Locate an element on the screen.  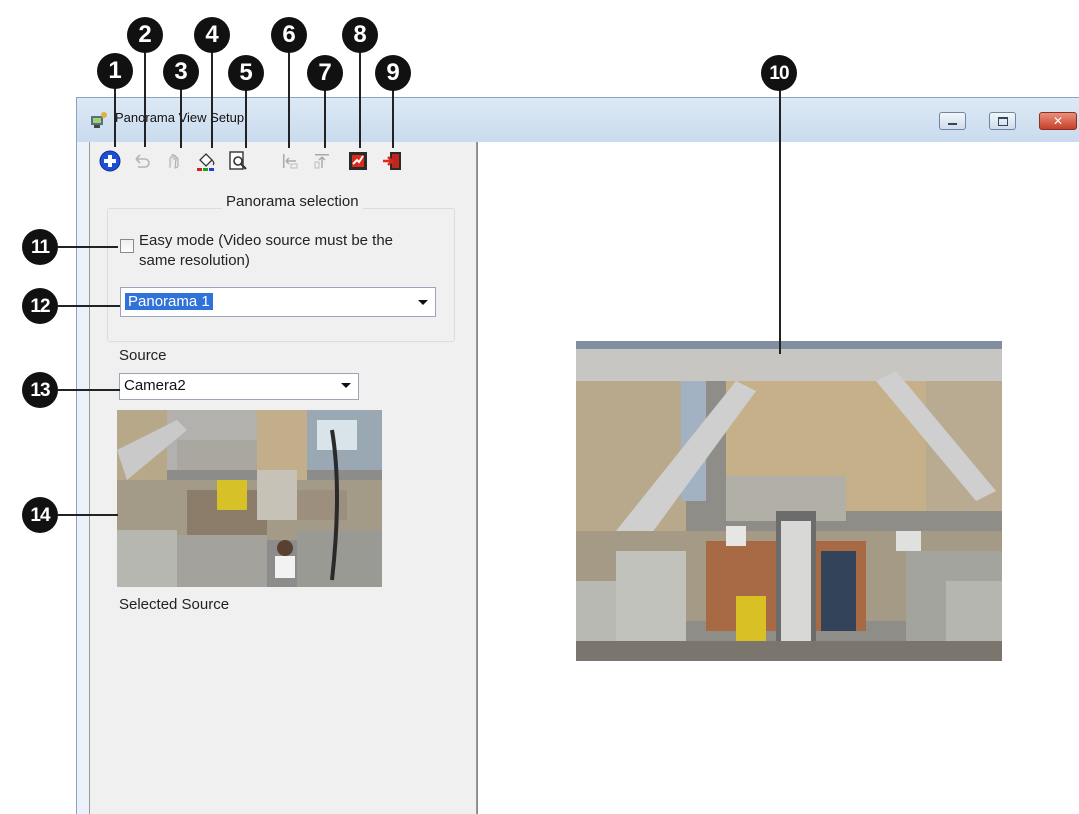
preview-icon is located at coordinates (238, 160).